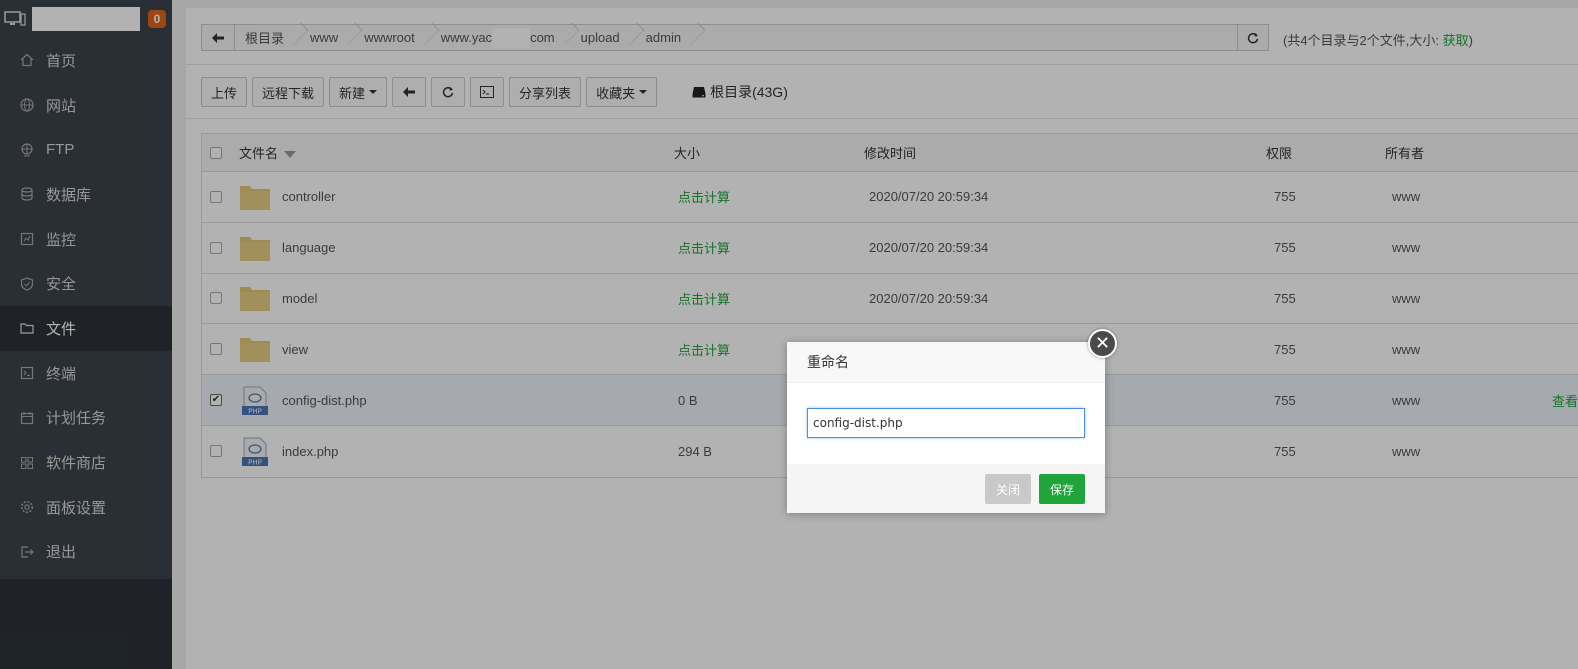  I want to click on close-button: 关闭, so click(1008, 489).